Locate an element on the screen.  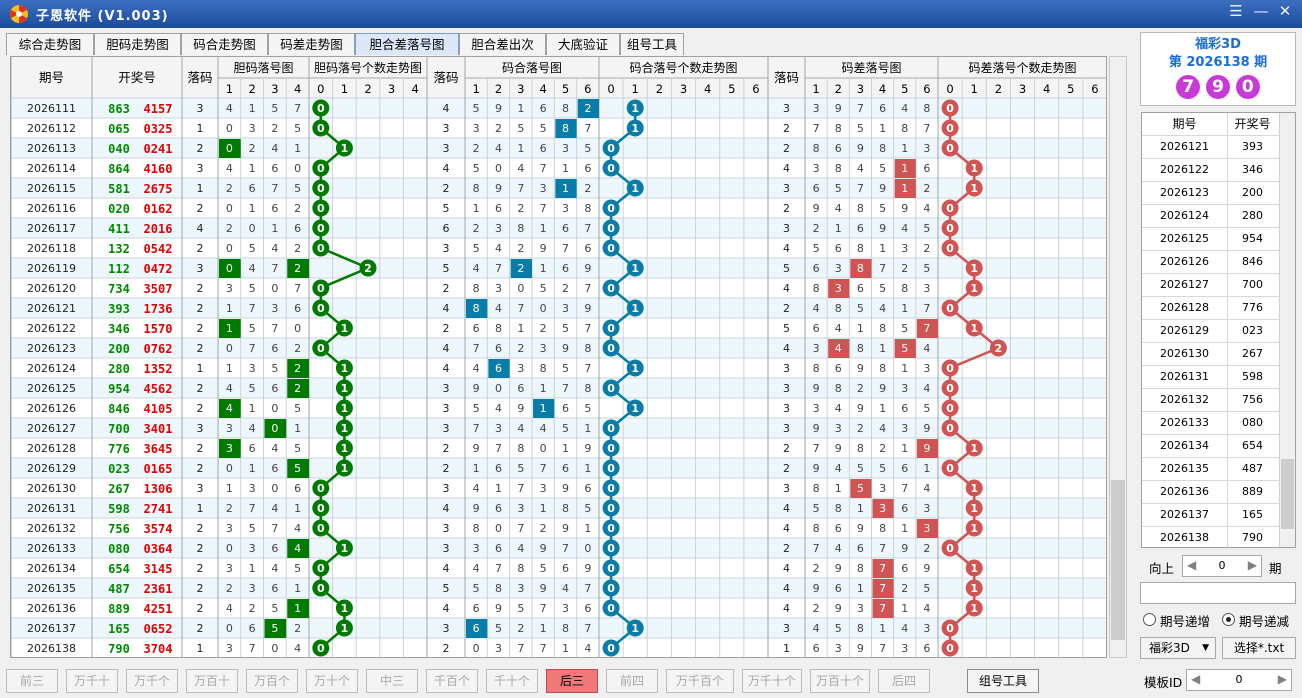
position-button: 千百个 is located at coordinates (452, 681).